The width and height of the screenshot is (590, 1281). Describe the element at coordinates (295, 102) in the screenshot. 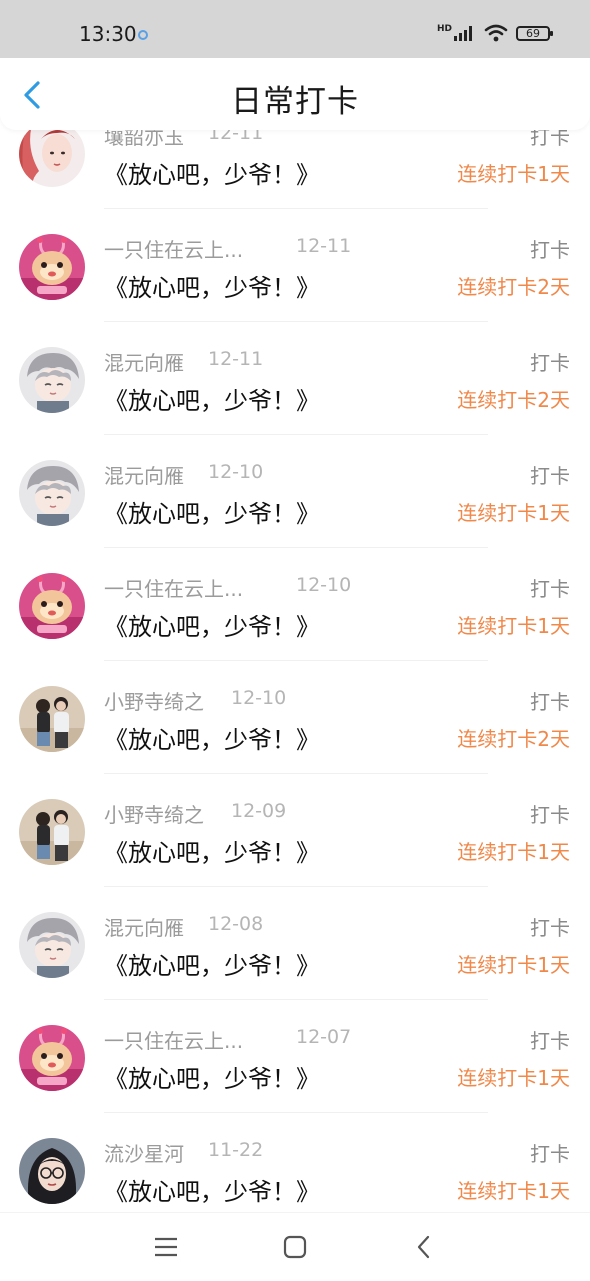

I see `page-title: 日常打卡` at that location.